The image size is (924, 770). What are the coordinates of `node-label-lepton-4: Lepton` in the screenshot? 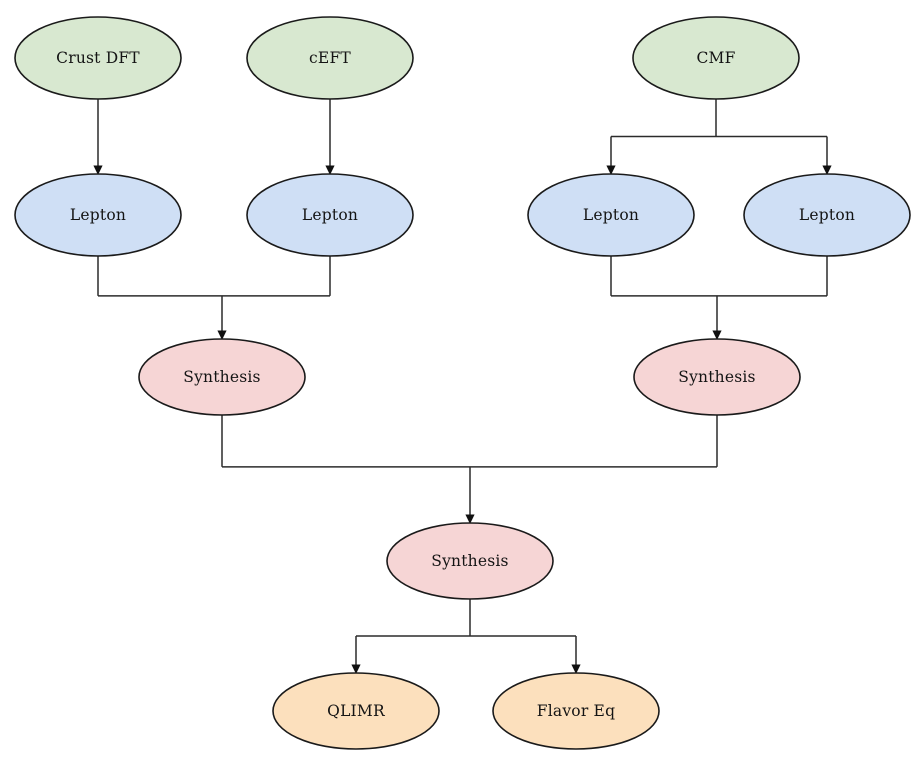 It's located at (827, 215).